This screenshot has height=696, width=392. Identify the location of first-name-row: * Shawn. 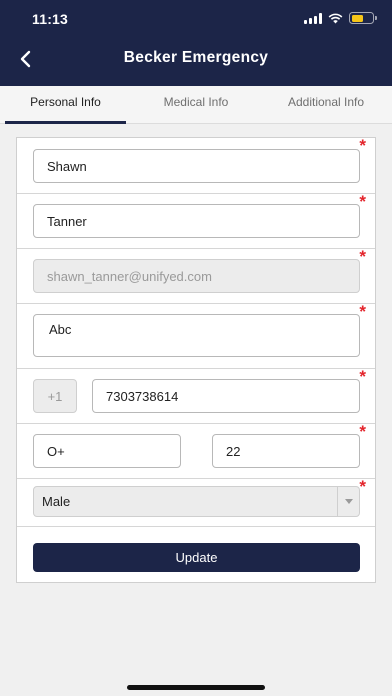
(196, 165).